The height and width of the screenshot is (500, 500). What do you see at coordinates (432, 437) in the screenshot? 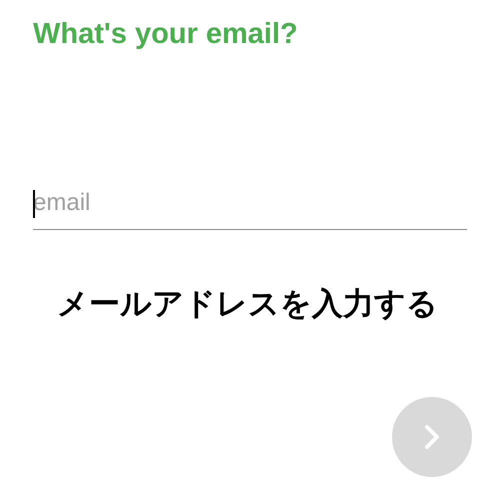
I see `chevron-right-icon` at bounding box center [432, 437].